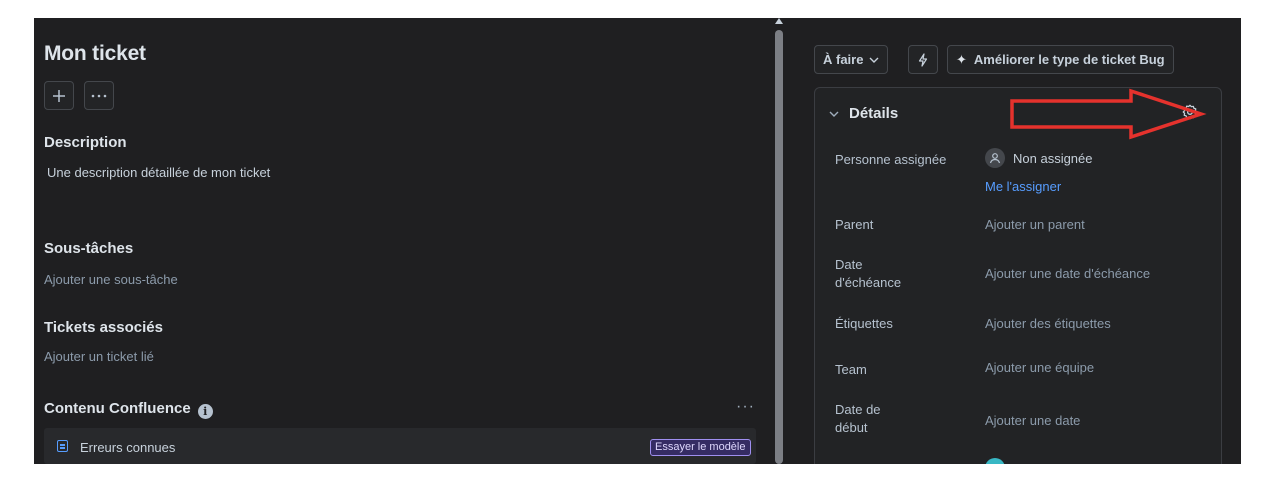 The width and height of the screenshot is (1268, 492). I want to click on labels-label: Étiquettes, so click(864, 323).